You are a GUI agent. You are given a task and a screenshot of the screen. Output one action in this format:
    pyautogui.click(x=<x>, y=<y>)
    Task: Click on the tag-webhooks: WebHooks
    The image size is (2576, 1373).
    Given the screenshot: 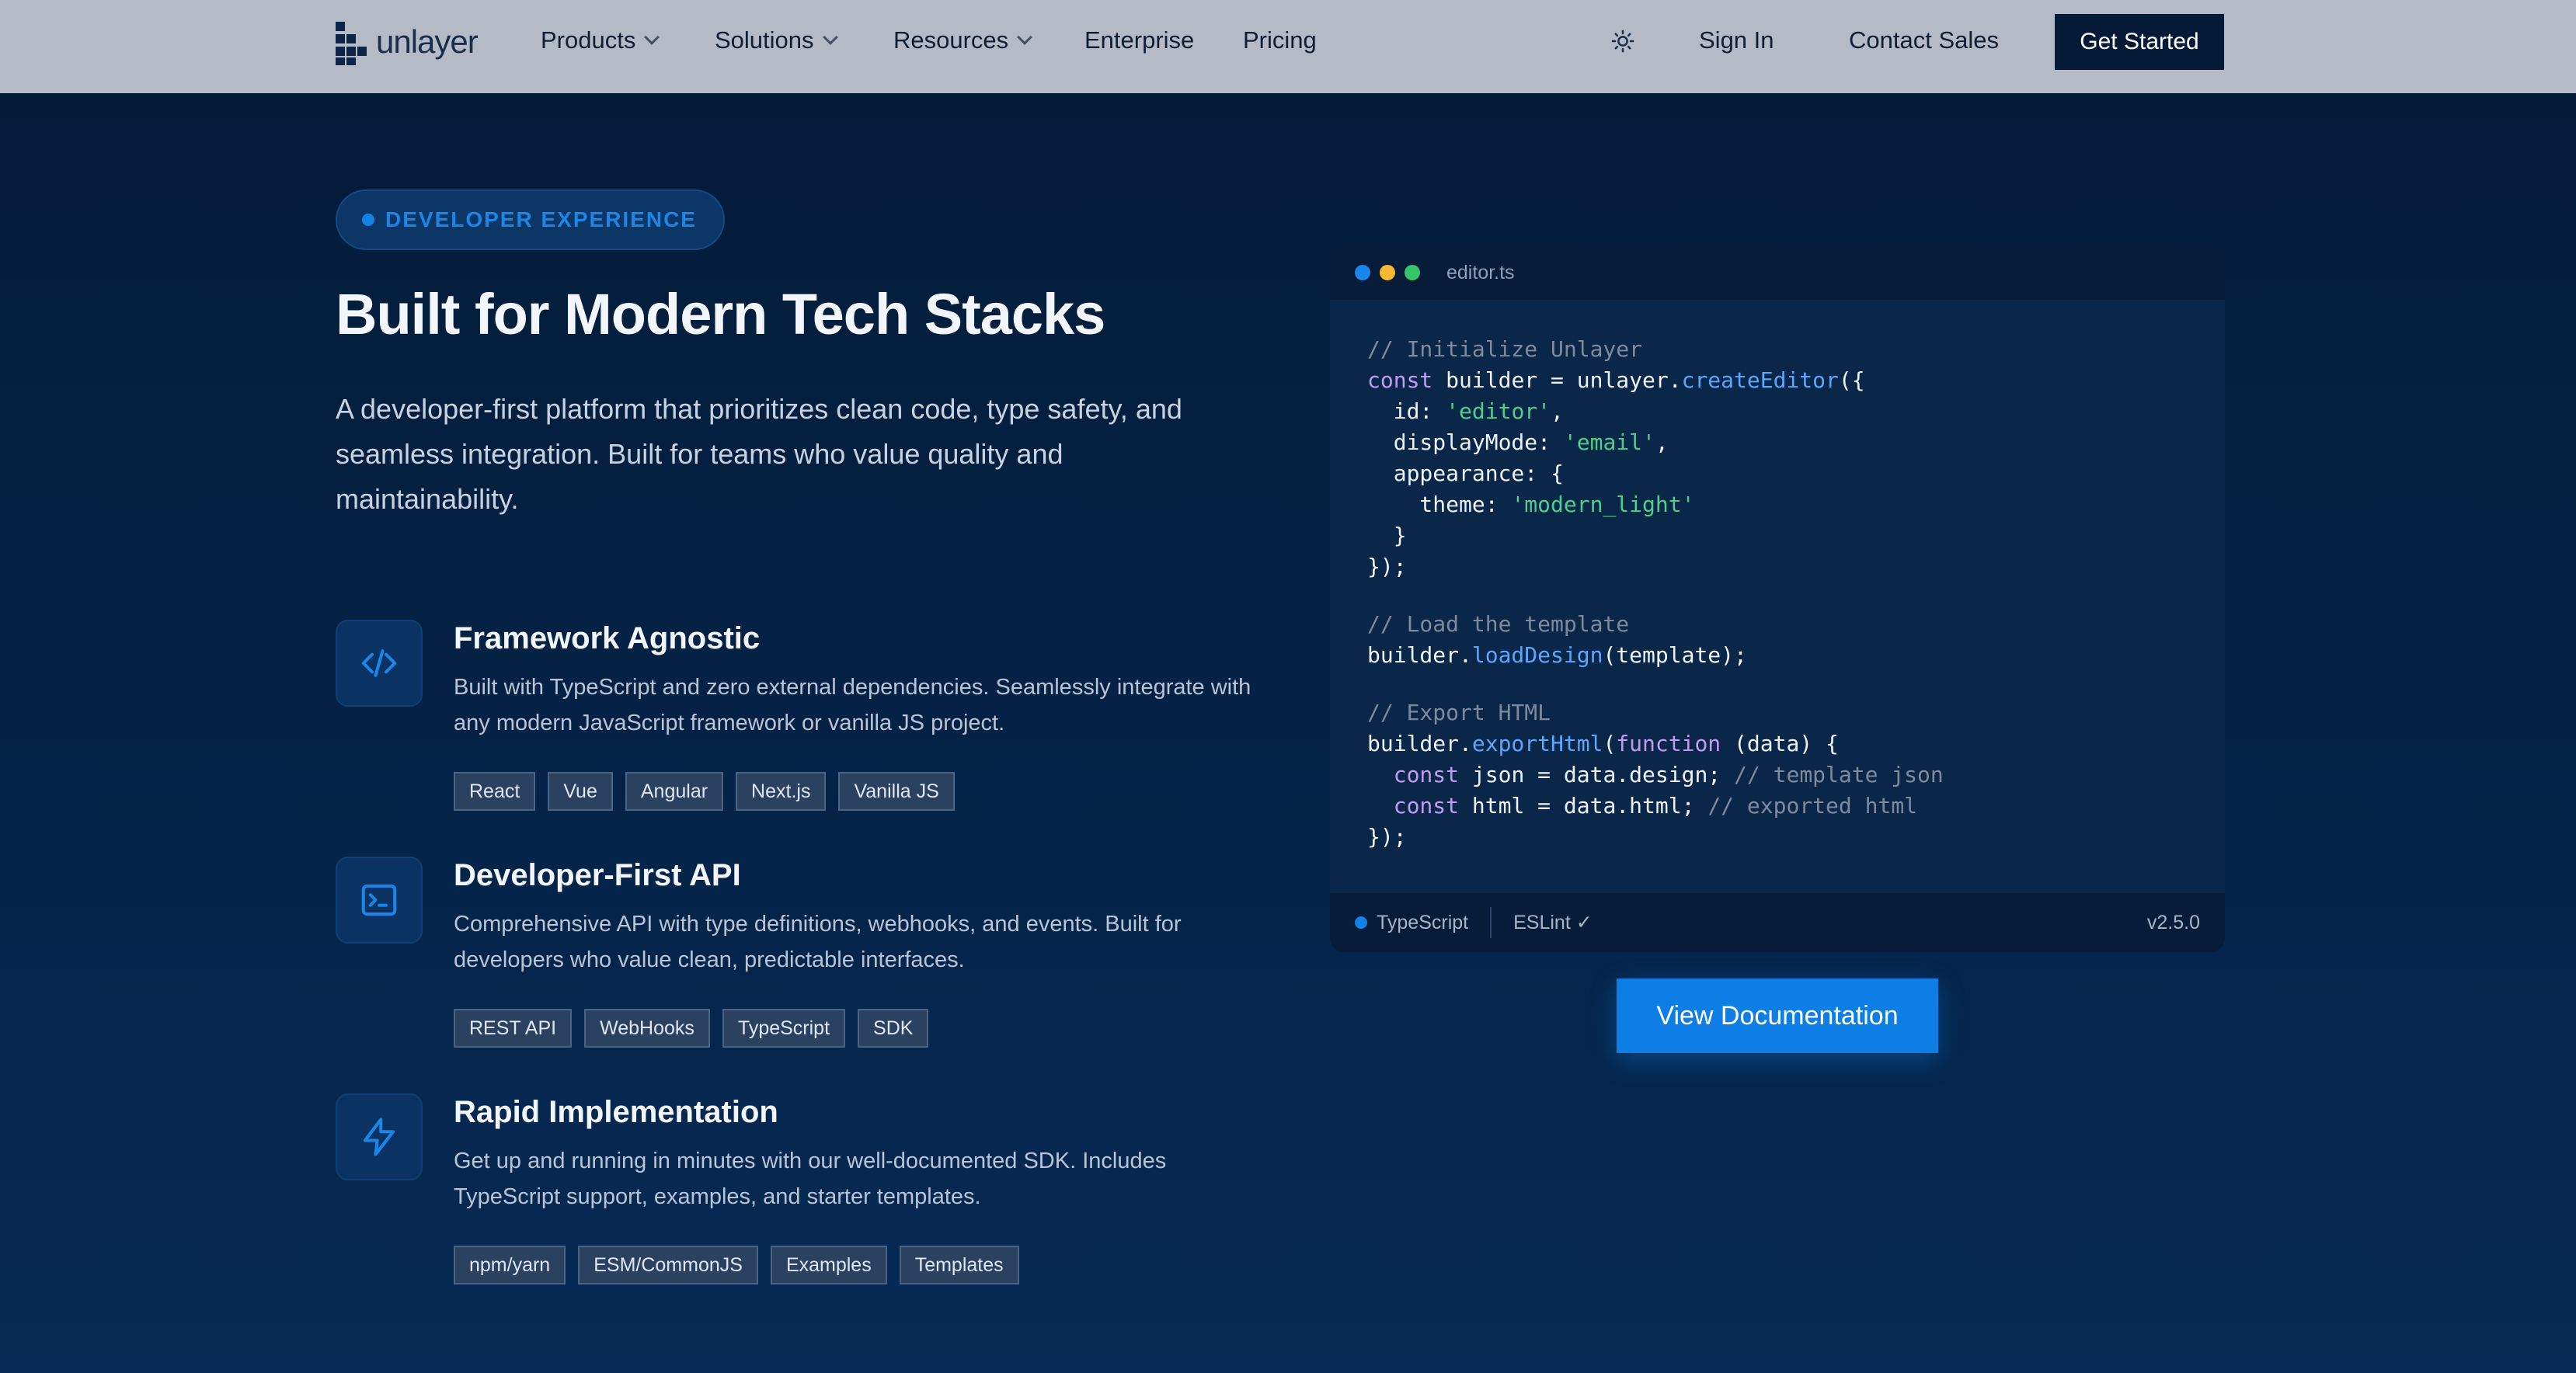 What is the action you would take?
    pyautogui.click(x=647, y=1028)
    